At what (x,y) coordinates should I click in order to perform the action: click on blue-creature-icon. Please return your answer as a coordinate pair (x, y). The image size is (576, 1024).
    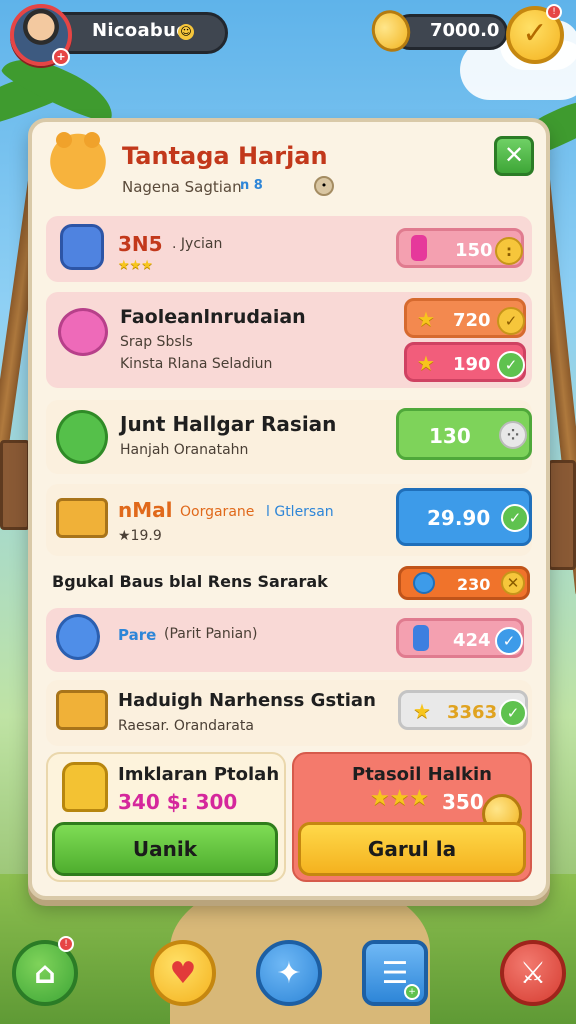
    Looking at the image, I should click on (78, 637).